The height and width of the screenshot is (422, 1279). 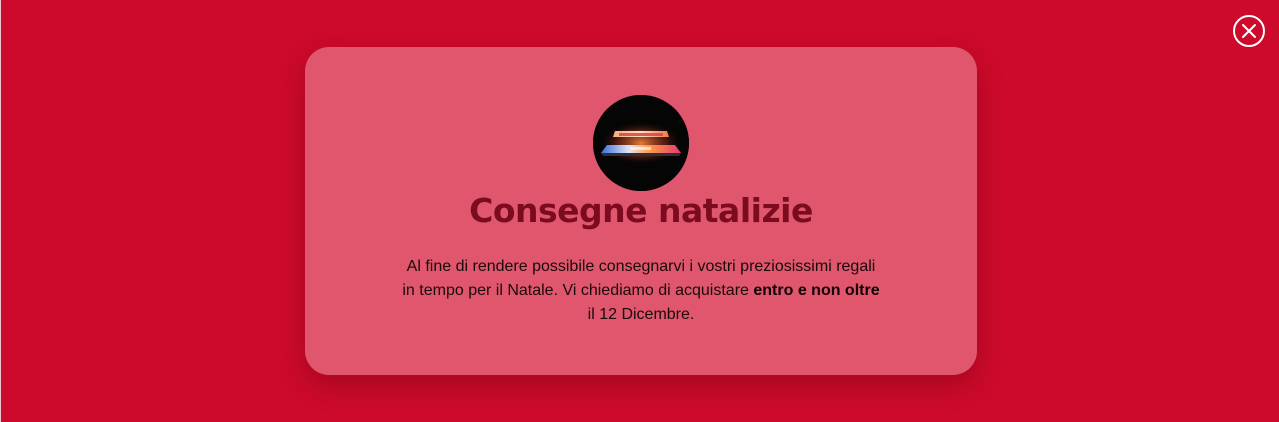 What do you see at coordinates (641, 143) in the screenshot?
I see `laptop-glow-image` at bounding box center [641, 143].